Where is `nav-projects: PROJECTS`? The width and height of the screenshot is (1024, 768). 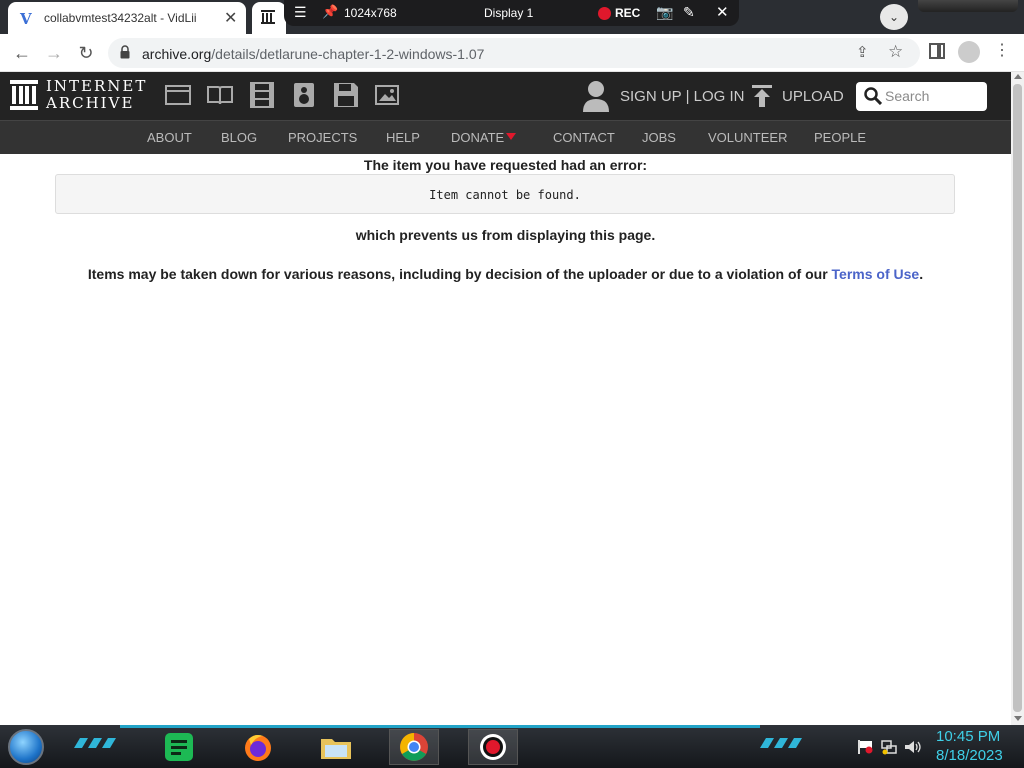
nav-projects: PROJECTS is located at coordinates (322, 137).